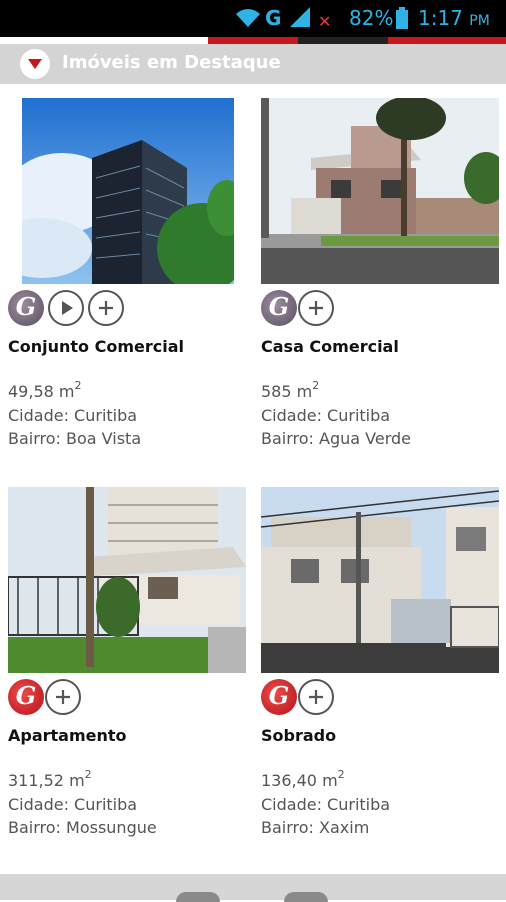  What do you see at coordinates (303, 779) in the screenshot?
I see `listing-area: 136,40 m2` at bounding box center [303, 779].